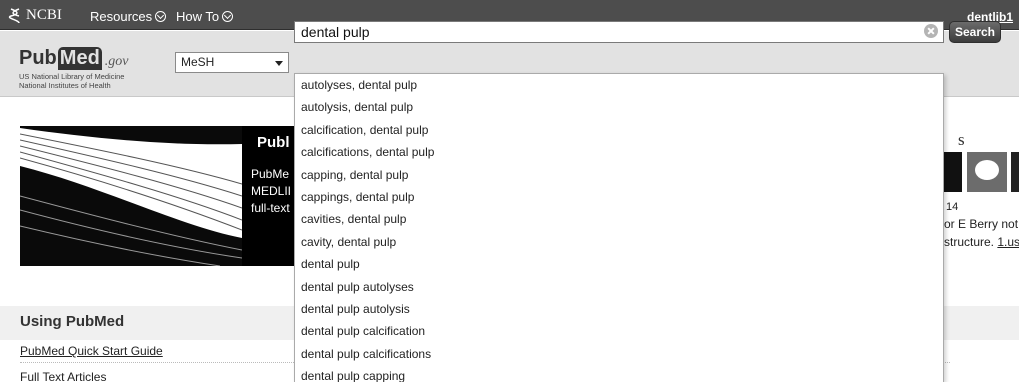  I want to click on banner-text: PubMe MEDLII full-text, so click(271, 191).